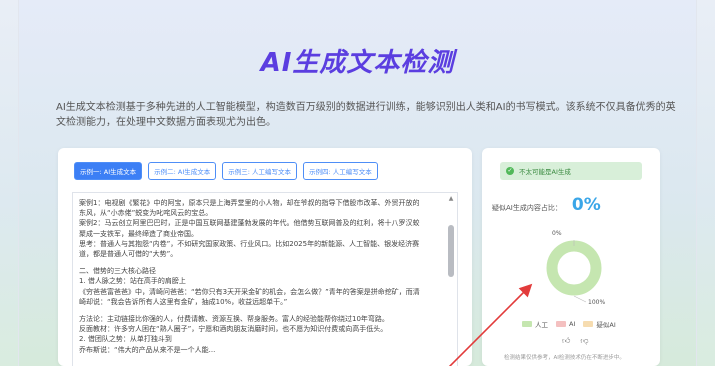 Image resolution: width=715 pixels, height=366 pixels. Describe the element at coordinates (527, 324) in the screenshot. I see `legend-human-swatch` at that location.